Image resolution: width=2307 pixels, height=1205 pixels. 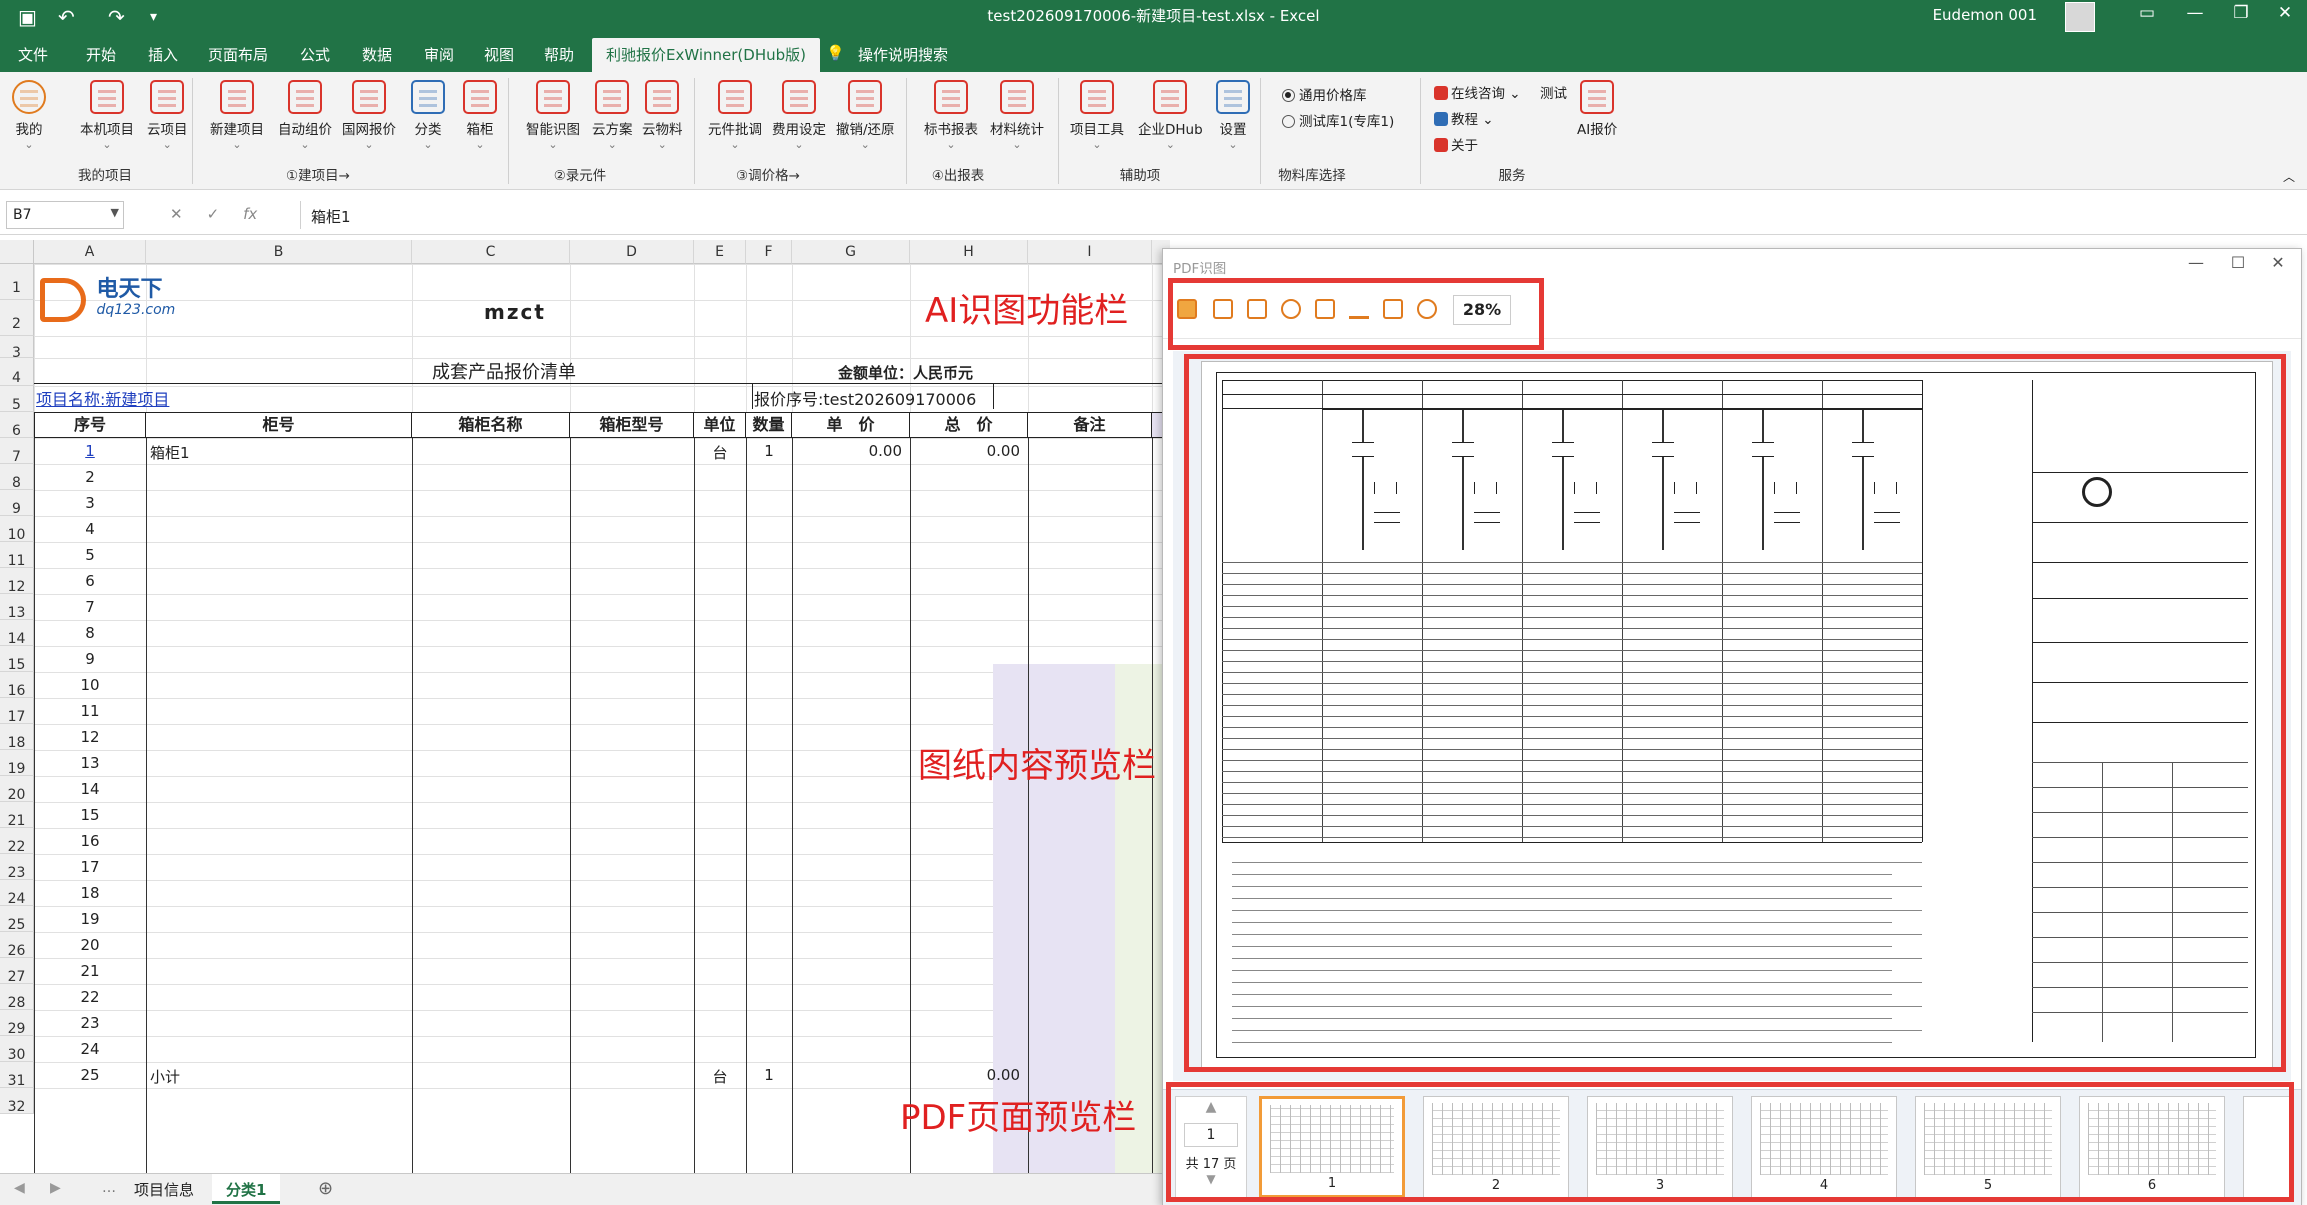 What do you see at coordinates (17, 1101) in the screenshot?
I see `row-header: 32` at bounding box center [17, 1101].